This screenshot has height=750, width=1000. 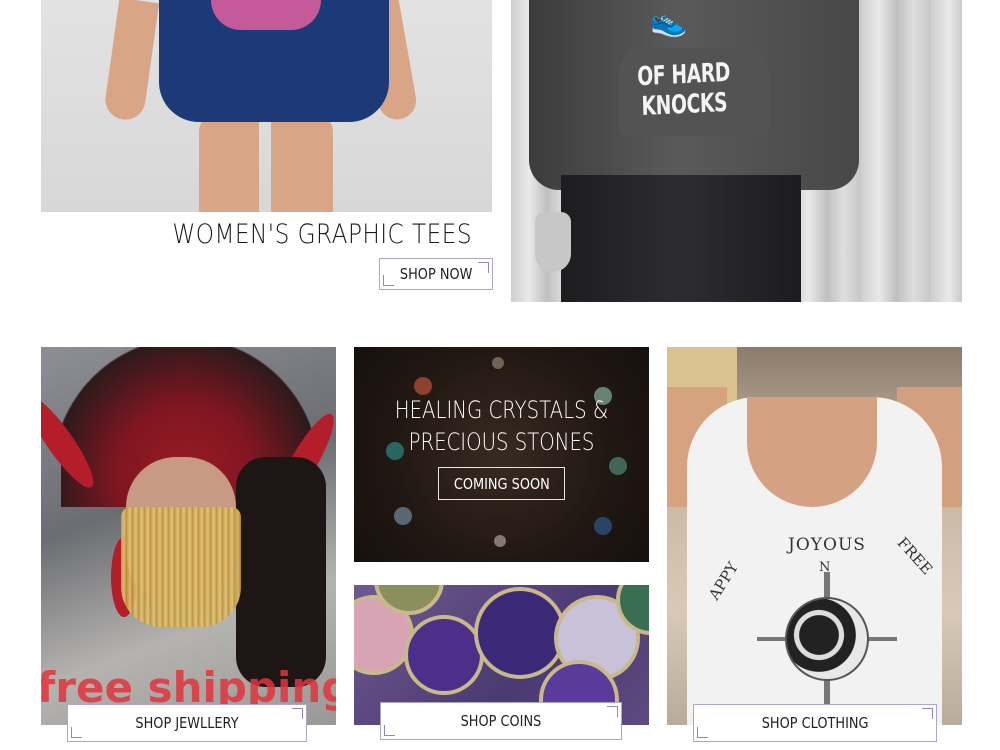 I want to click on jewellery-image: free shipping, so click(x=188, y=536).